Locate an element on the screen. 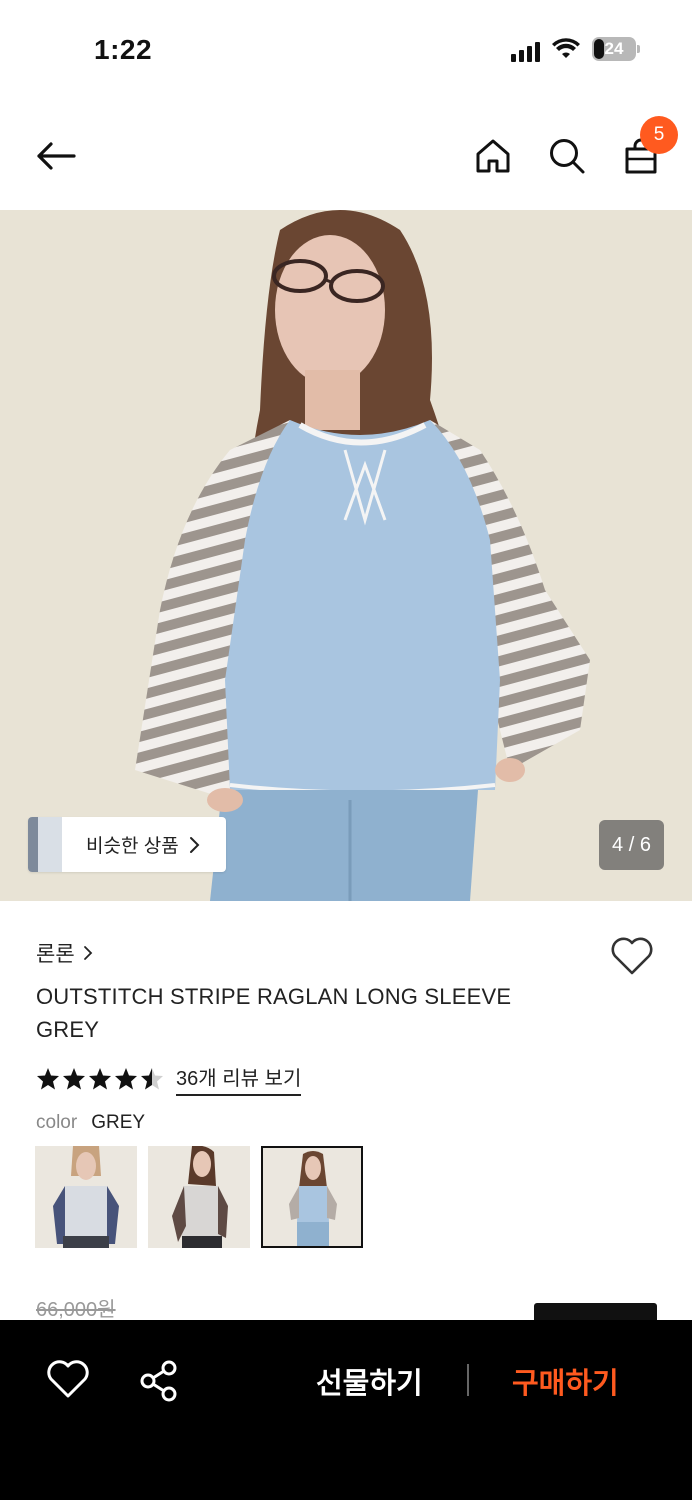 The width and height of the screenshot is (692, 1500). brand-link: 론론 is located at coordinates (64, 953).